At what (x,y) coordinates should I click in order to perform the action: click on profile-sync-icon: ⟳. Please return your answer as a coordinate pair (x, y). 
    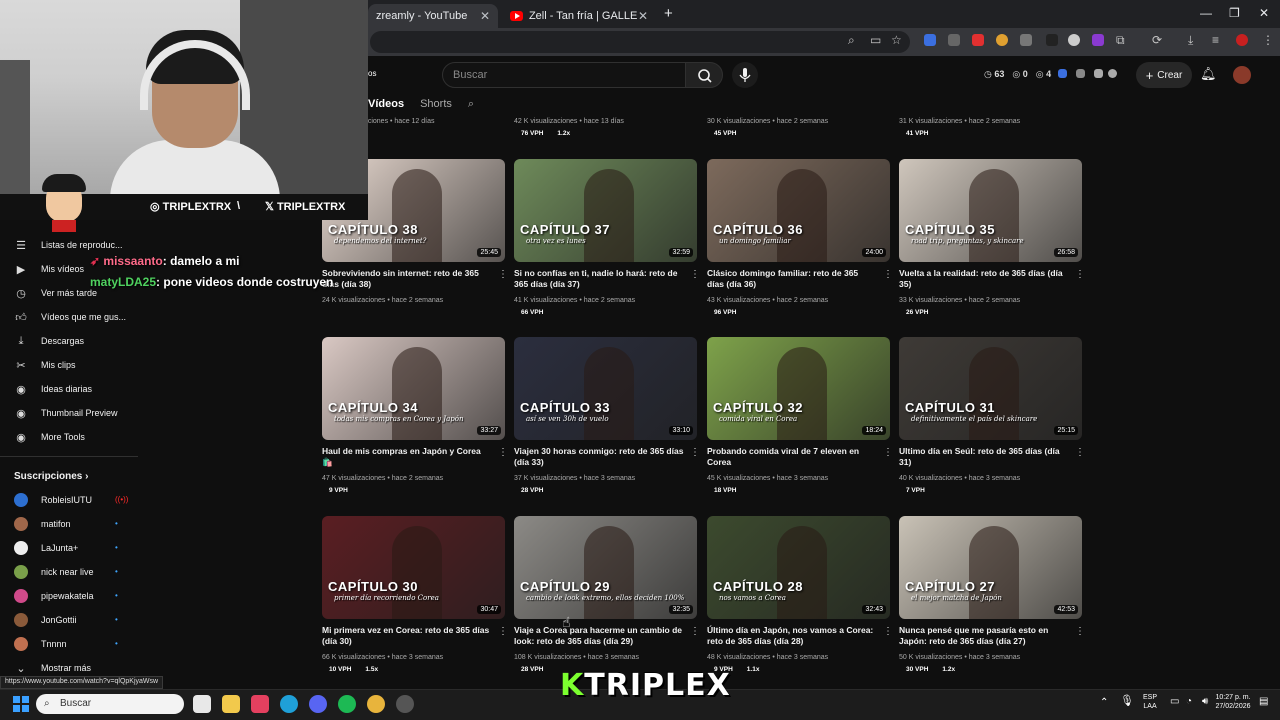
    Looking at the image, I should click on (1157, 40).